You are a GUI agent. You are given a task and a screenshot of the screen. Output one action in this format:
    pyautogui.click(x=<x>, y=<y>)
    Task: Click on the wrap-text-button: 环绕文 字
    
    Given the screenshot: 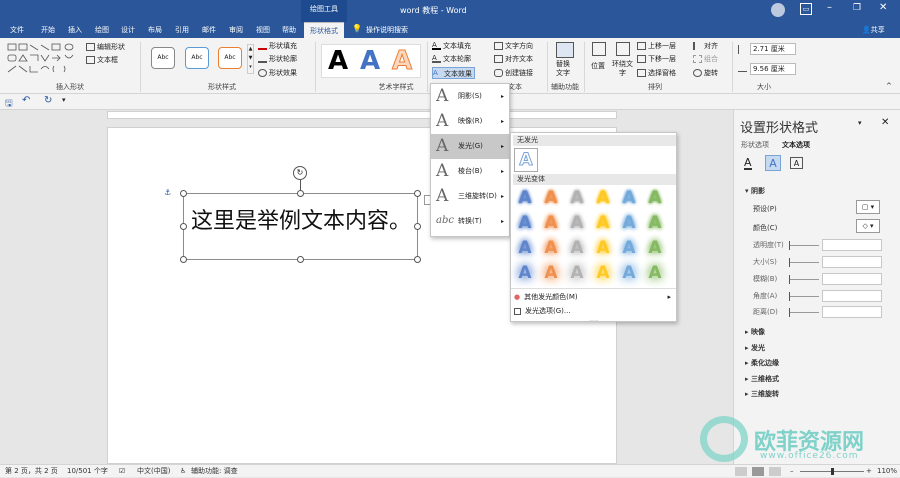 What is the action you would take?
    pyautogui.click(x=622, y=70)
    